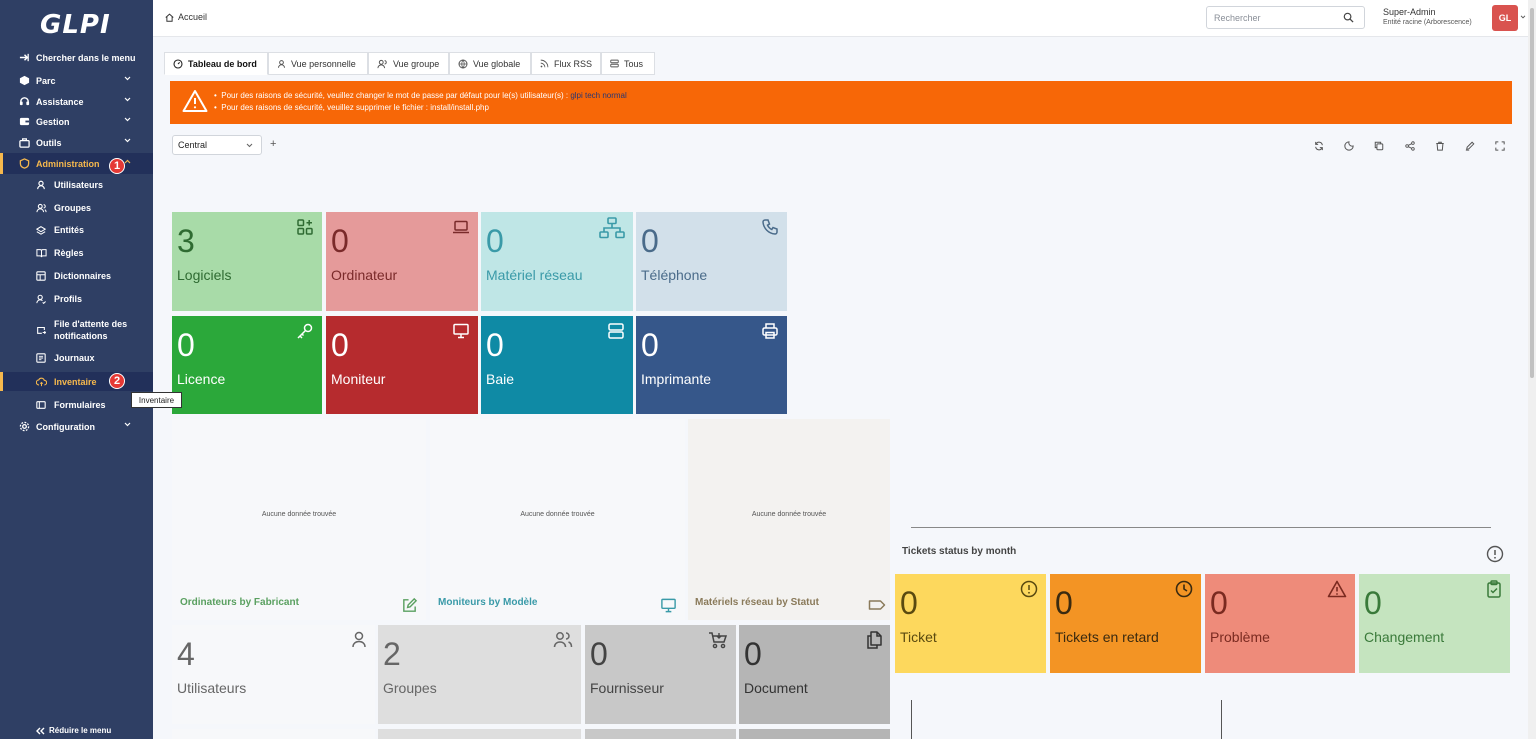 Image resolution: width=1536 pixels, height=739 pixels. Describe the element at coordinates (1280, 623) in the screenshot. I see `card-probleme: 0 Problème` at that location.